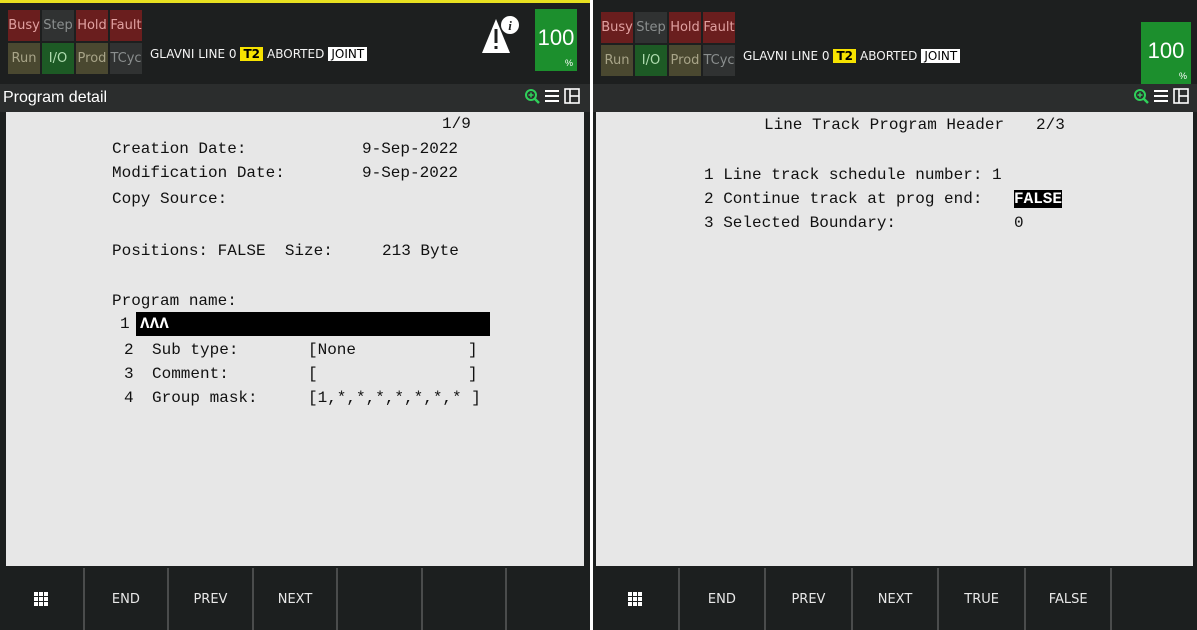  Describe the element at coordinates (295, 98) in the screenshot. I see `title-bar: Program detail` at that location.